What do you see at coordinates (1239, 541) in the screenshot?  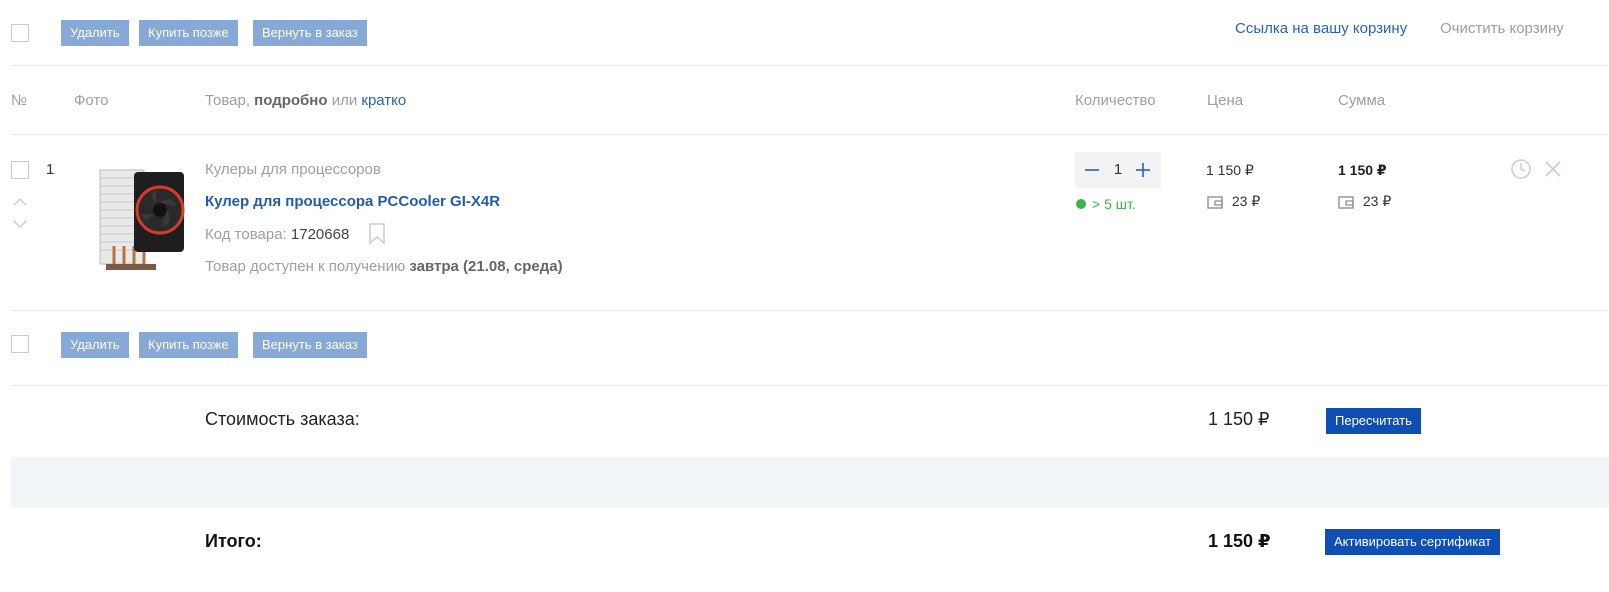 I see `total-value: 1 150 ₽` at bounding box center [1239, 541].